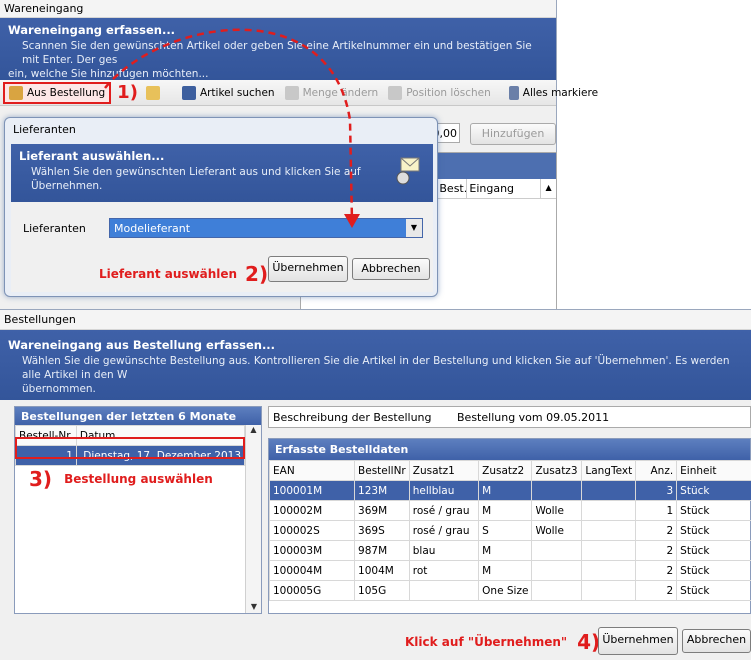 This screenshot has width=751, height=660. I want to click on table-row: 100004M 1004M rot M 2 Stück, so click(509, 570).